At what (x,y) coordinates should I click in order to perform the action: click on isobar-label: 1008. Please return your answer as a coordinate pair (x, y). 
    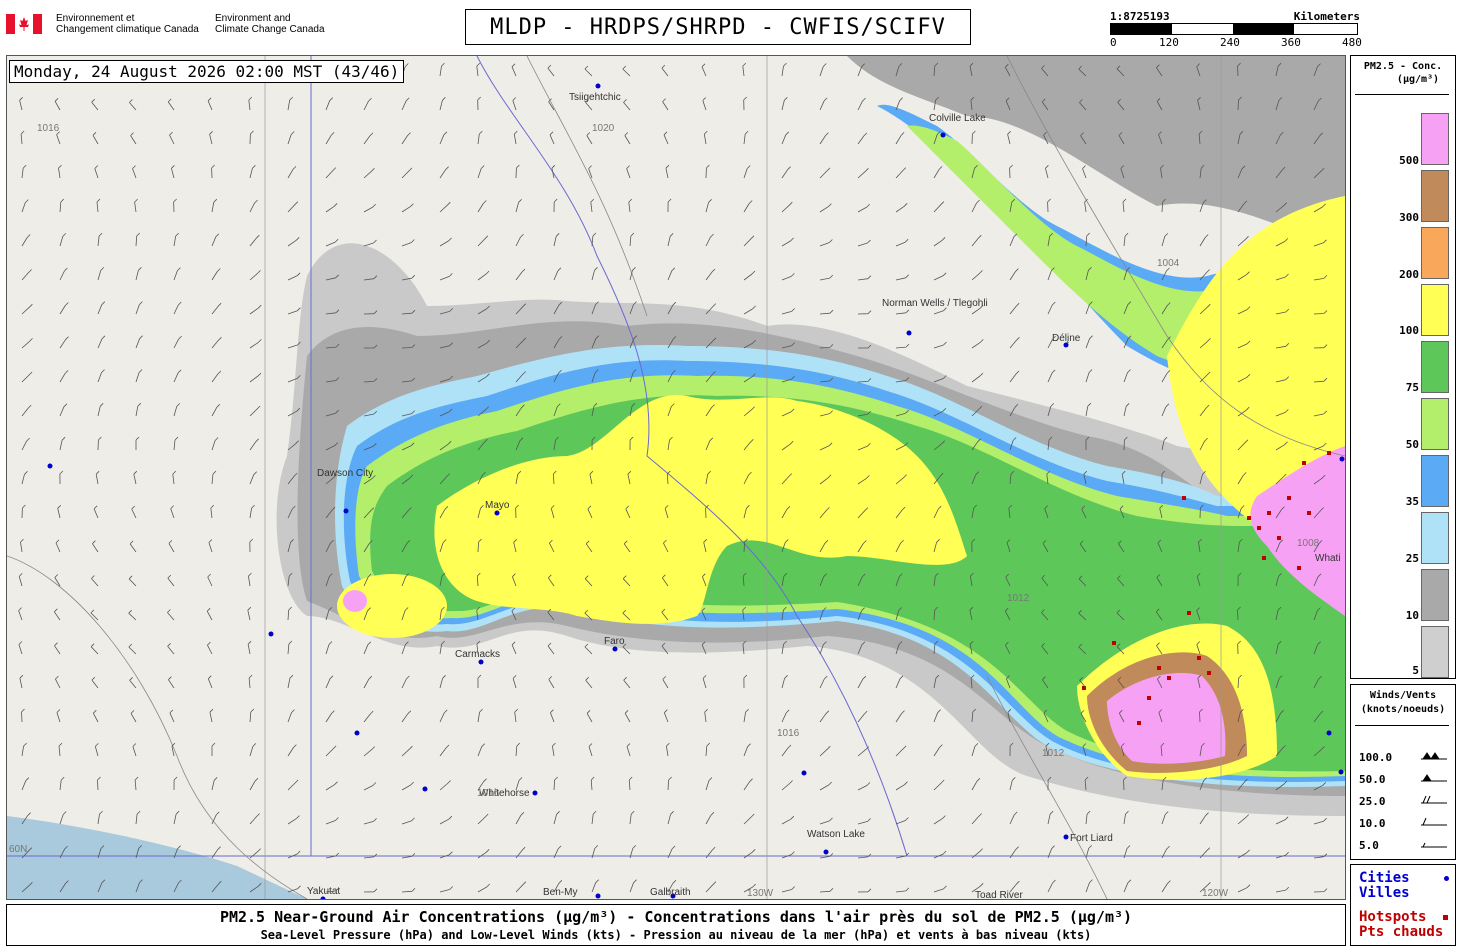
    Looking at the image, I should click on (1308, 543).